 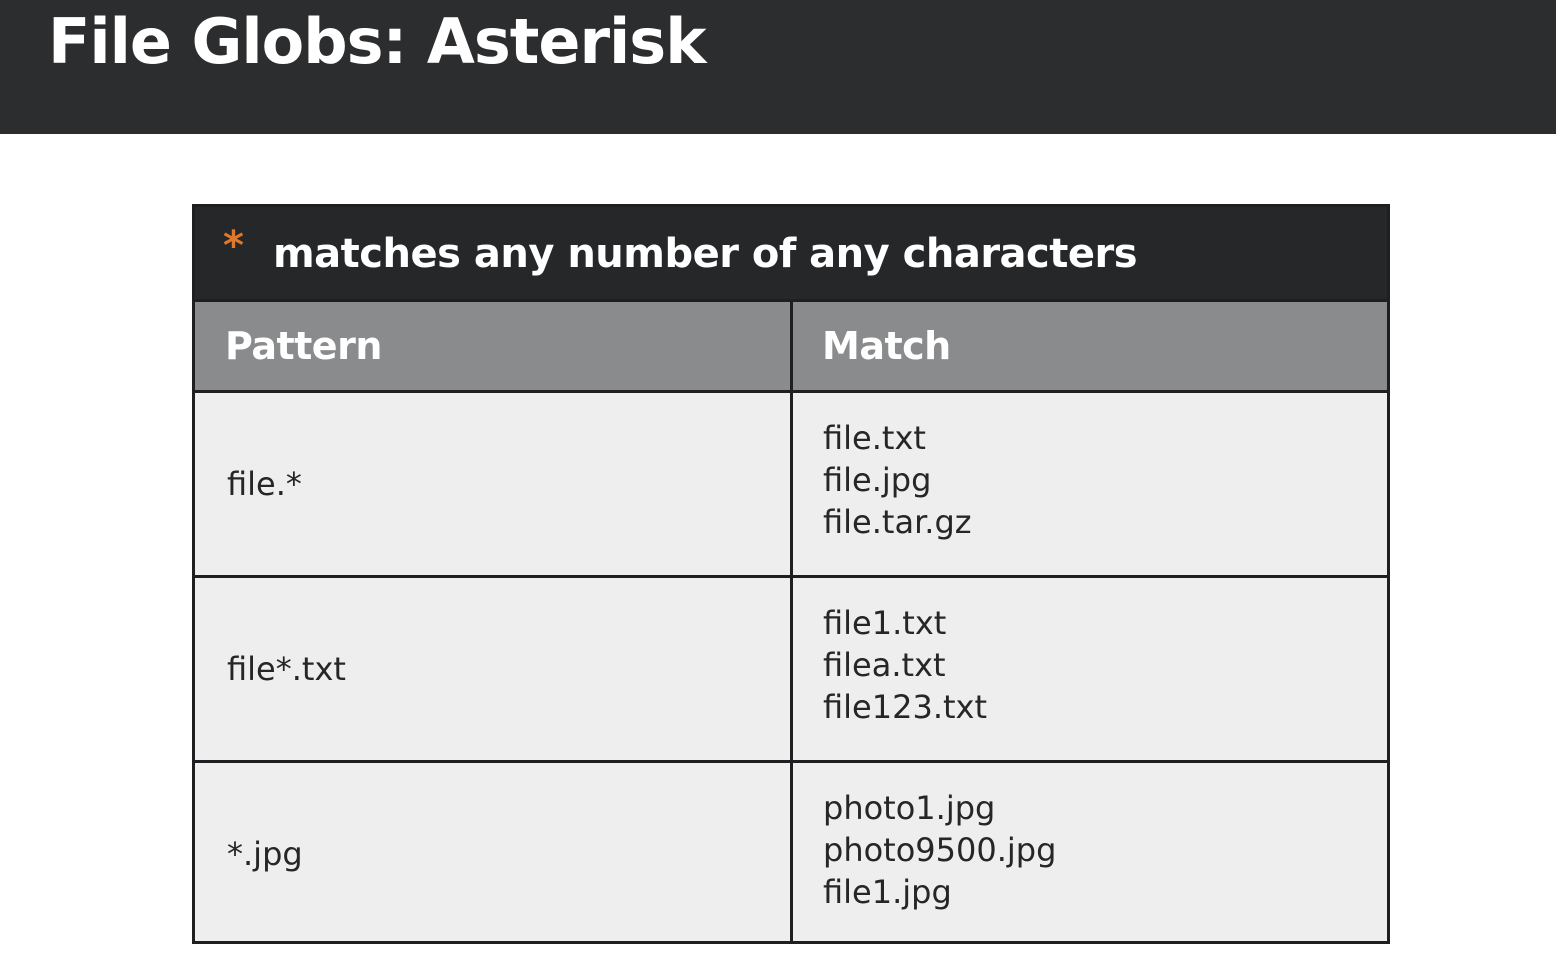 I want to click on match-cell: photo1.jpg photo9500.jpg file1.jpg, so click(x=939, y=850).